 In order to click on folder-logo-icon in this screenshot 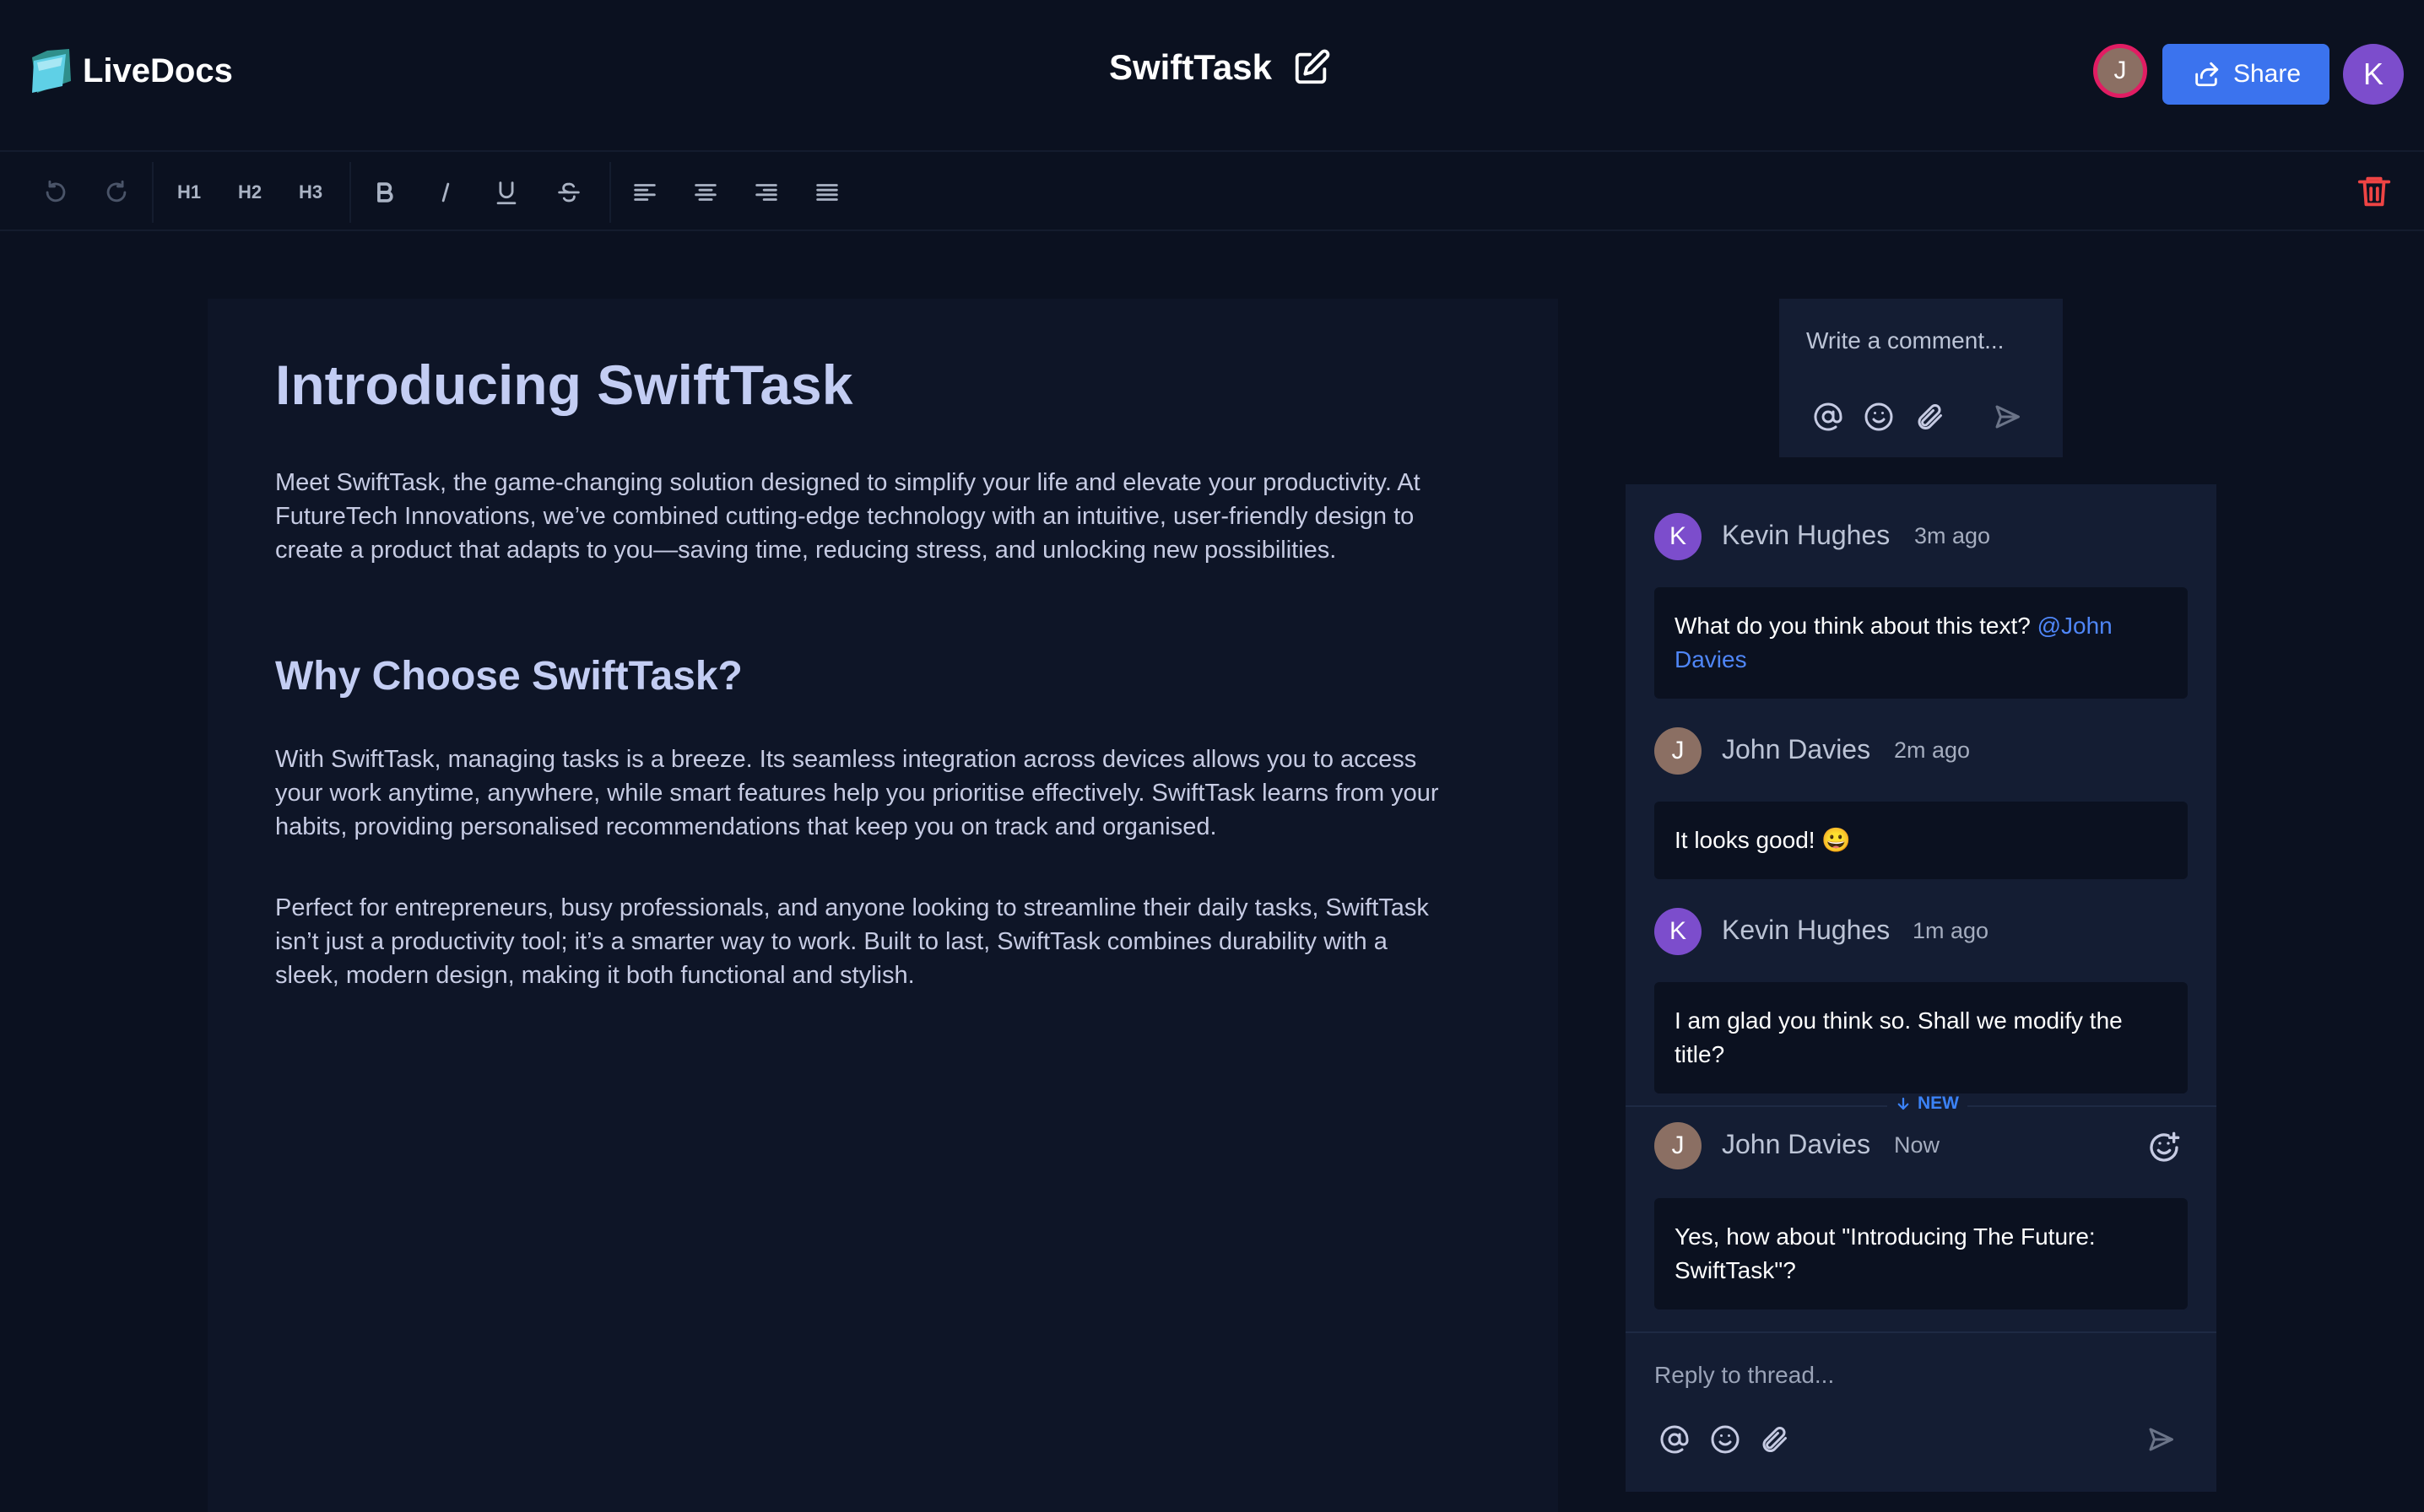, I will do `click(51, 71)`.